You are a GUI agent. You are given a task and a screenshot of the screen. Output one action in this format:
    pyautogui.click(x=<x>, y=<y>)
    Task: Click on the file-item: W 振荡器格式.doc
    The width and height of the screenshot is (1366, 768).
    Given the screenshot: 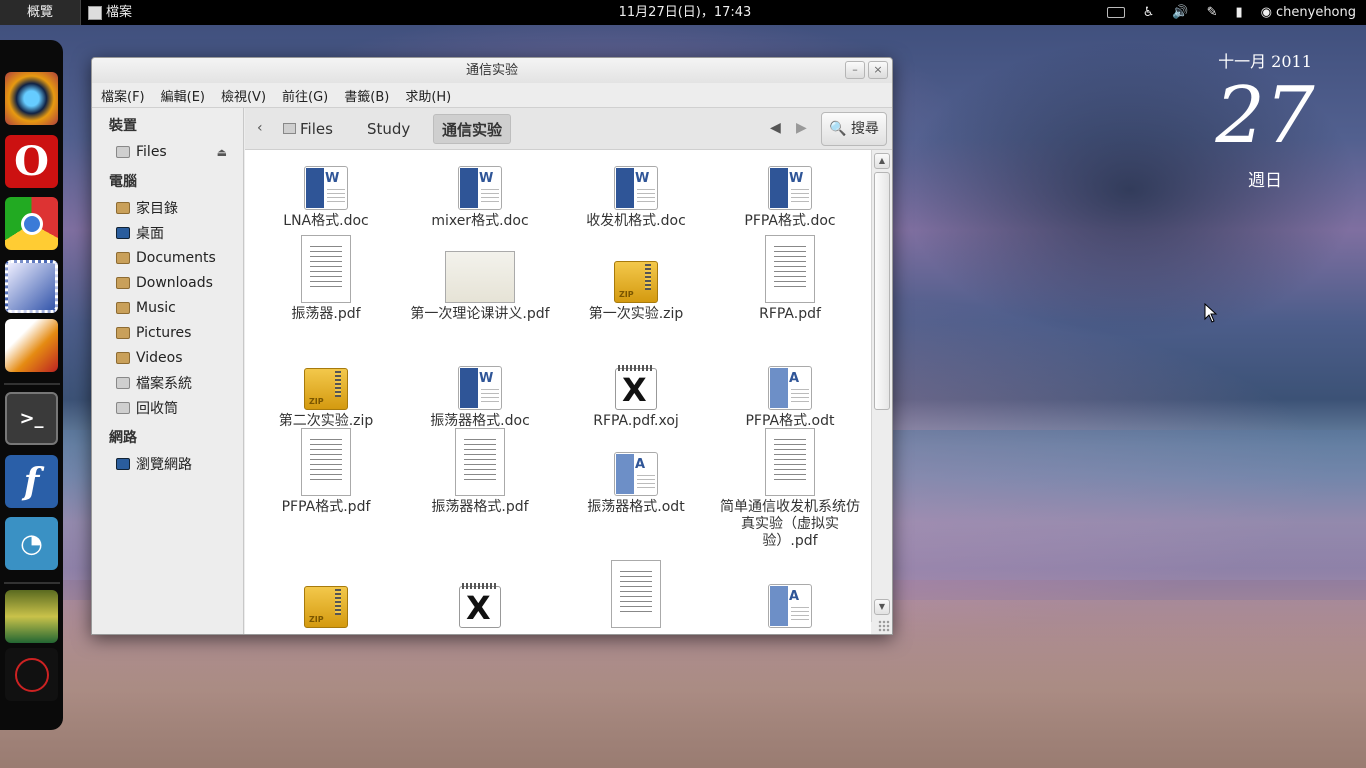 What is the action you would take?
    pyautogui.click(x=480, y=398)
    